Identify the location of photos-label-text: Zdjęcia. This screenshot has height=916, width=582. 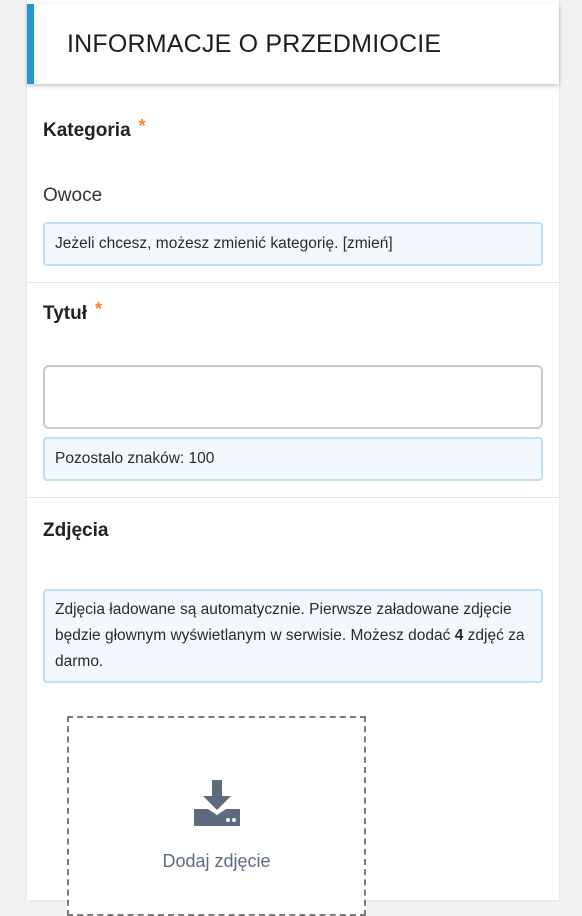
(76, 530).